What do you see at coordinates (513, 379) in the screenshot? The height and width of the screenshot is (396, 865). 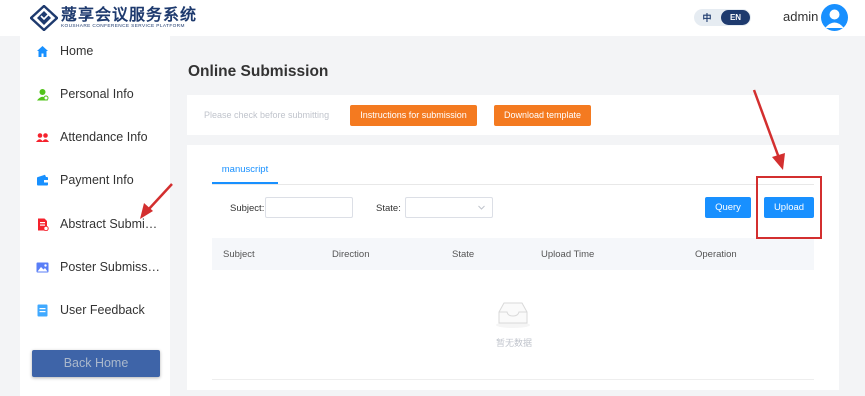 I see `table-divider` at bounding box center [513, 379].